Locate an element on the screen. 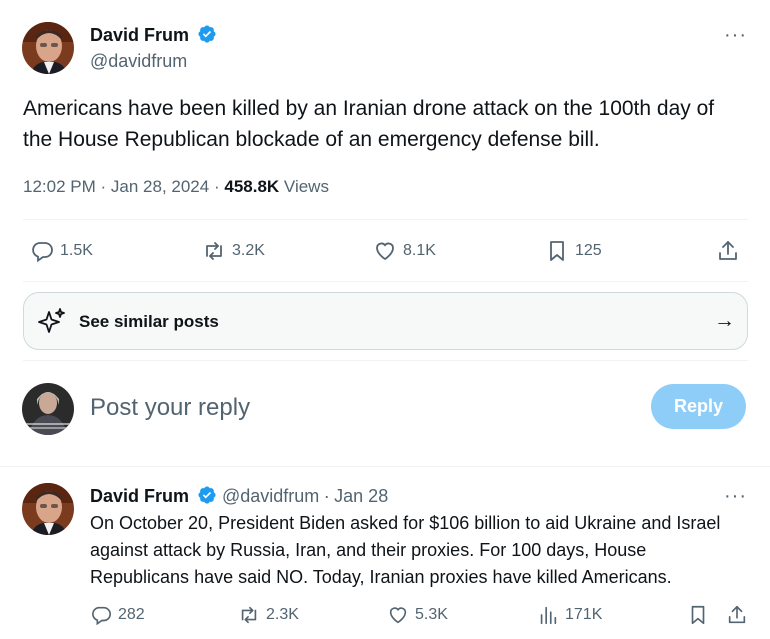 The width and height of the screenshot is (770, 639). reply-button: 1.5K is located at coordinates (61, 251).